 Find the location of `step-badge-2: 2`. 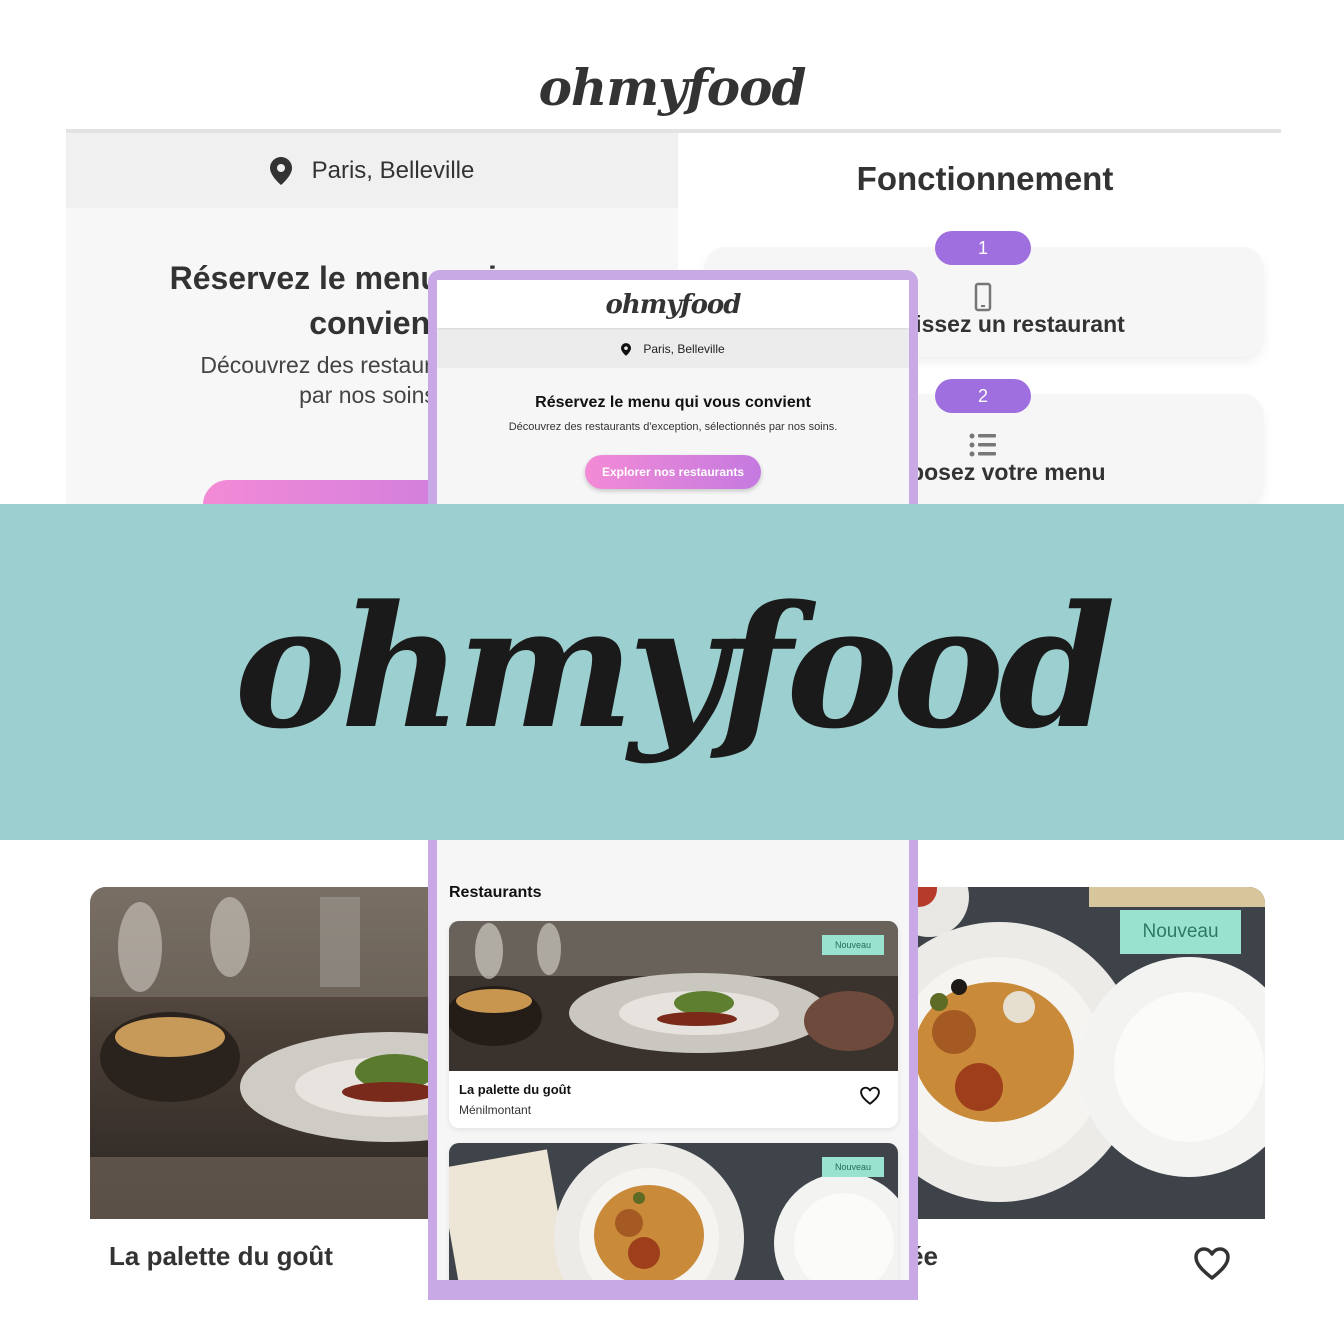

step-badge-2: 2 is located at coordinates (983, 396).